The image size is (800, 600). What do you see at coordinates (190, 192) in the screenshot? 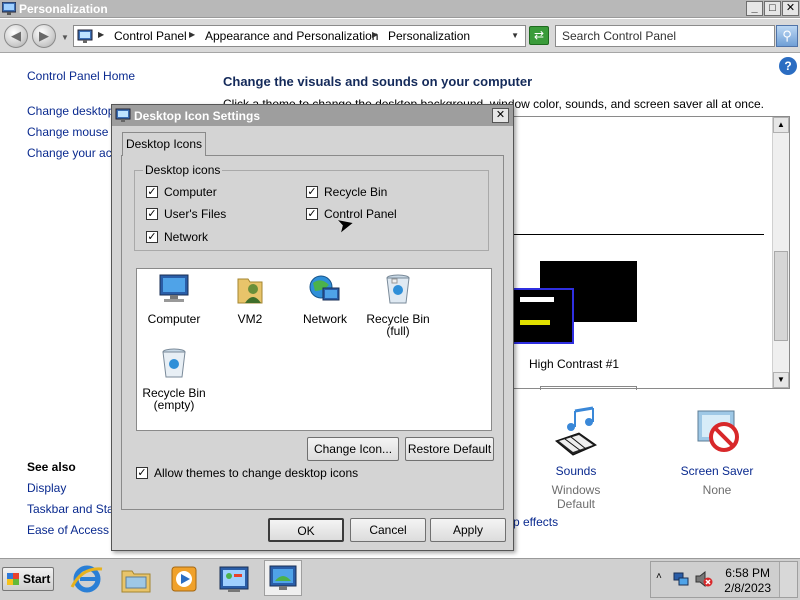
I see `checkbox-label: Computer` at bounding box center [190, 192].